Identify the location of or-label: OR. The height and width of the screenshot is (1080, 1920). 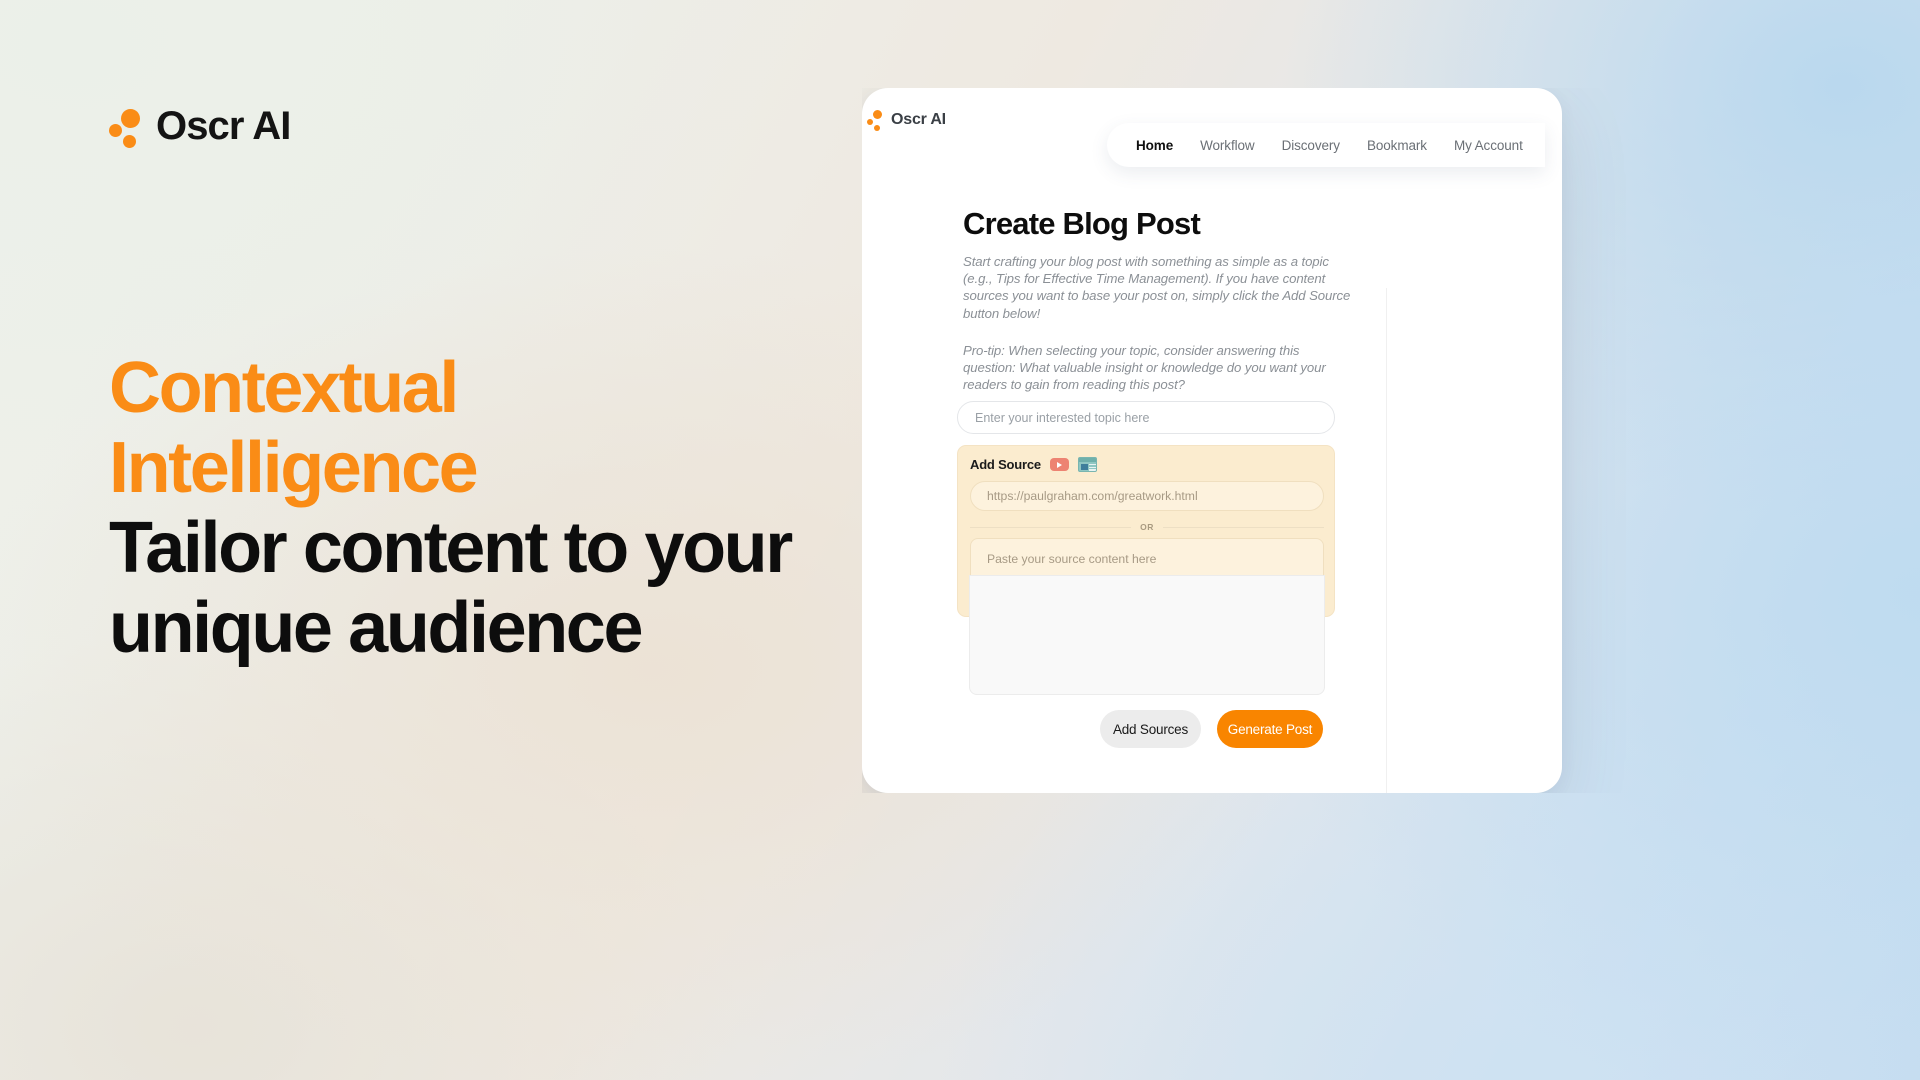
(1147, 527).